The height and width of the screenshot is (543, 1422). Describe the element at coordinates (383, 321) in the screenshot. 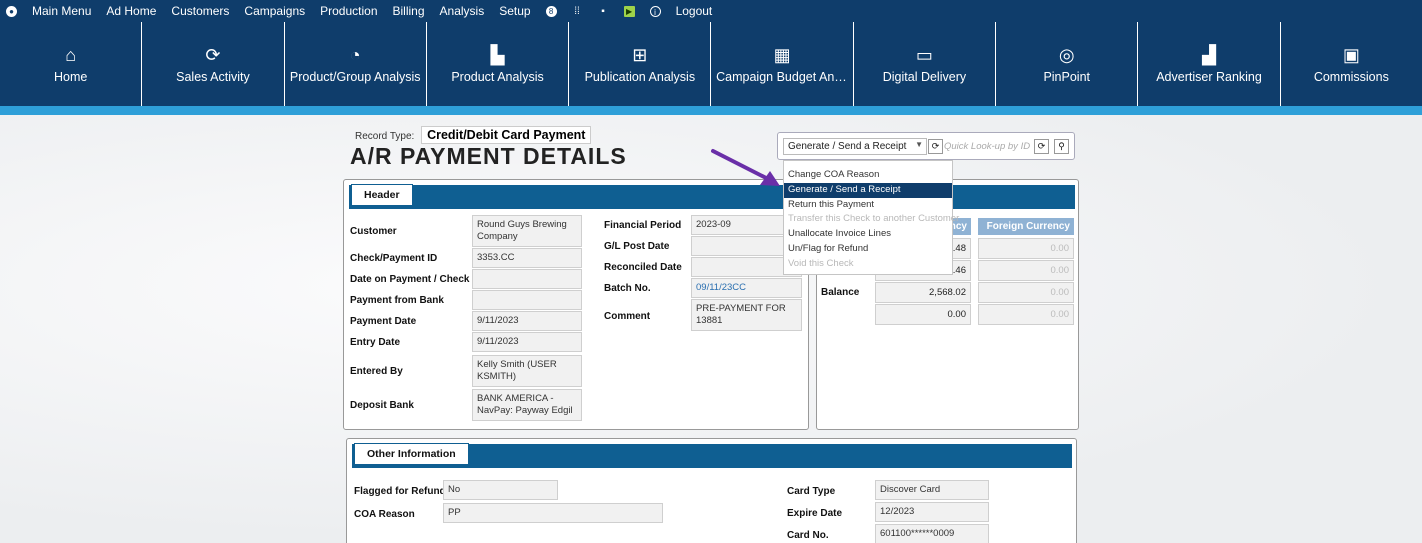

I see `label-payment-date: Payment Date` at that location.